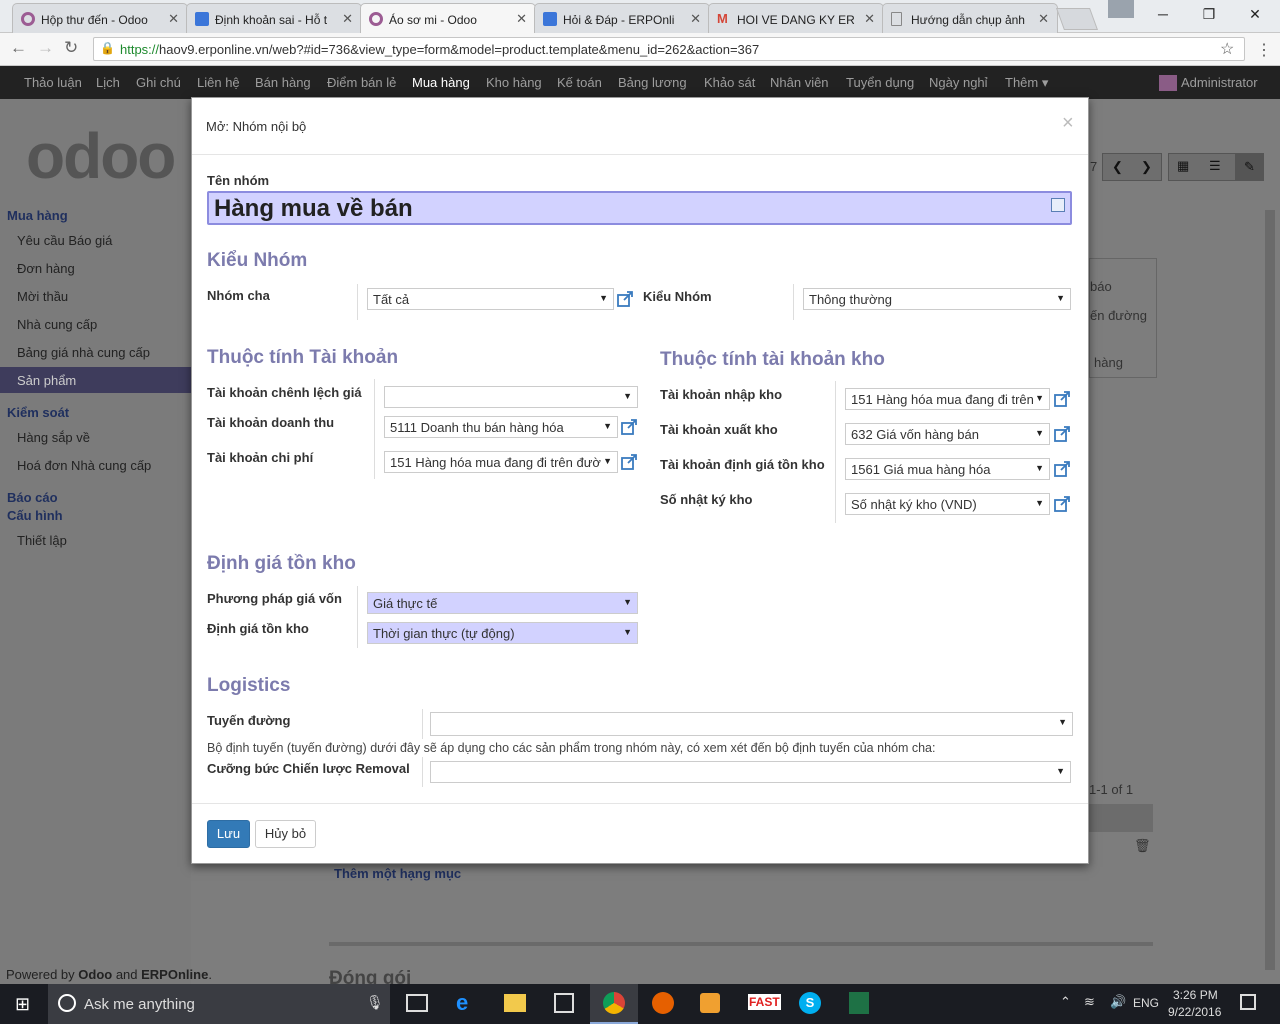 Image resolution: width=1280 pixels, height=1024 pixels. I want to click on browser-tab: Hỏi & Đáp - ERPOnli ✕, so click(622, 18).